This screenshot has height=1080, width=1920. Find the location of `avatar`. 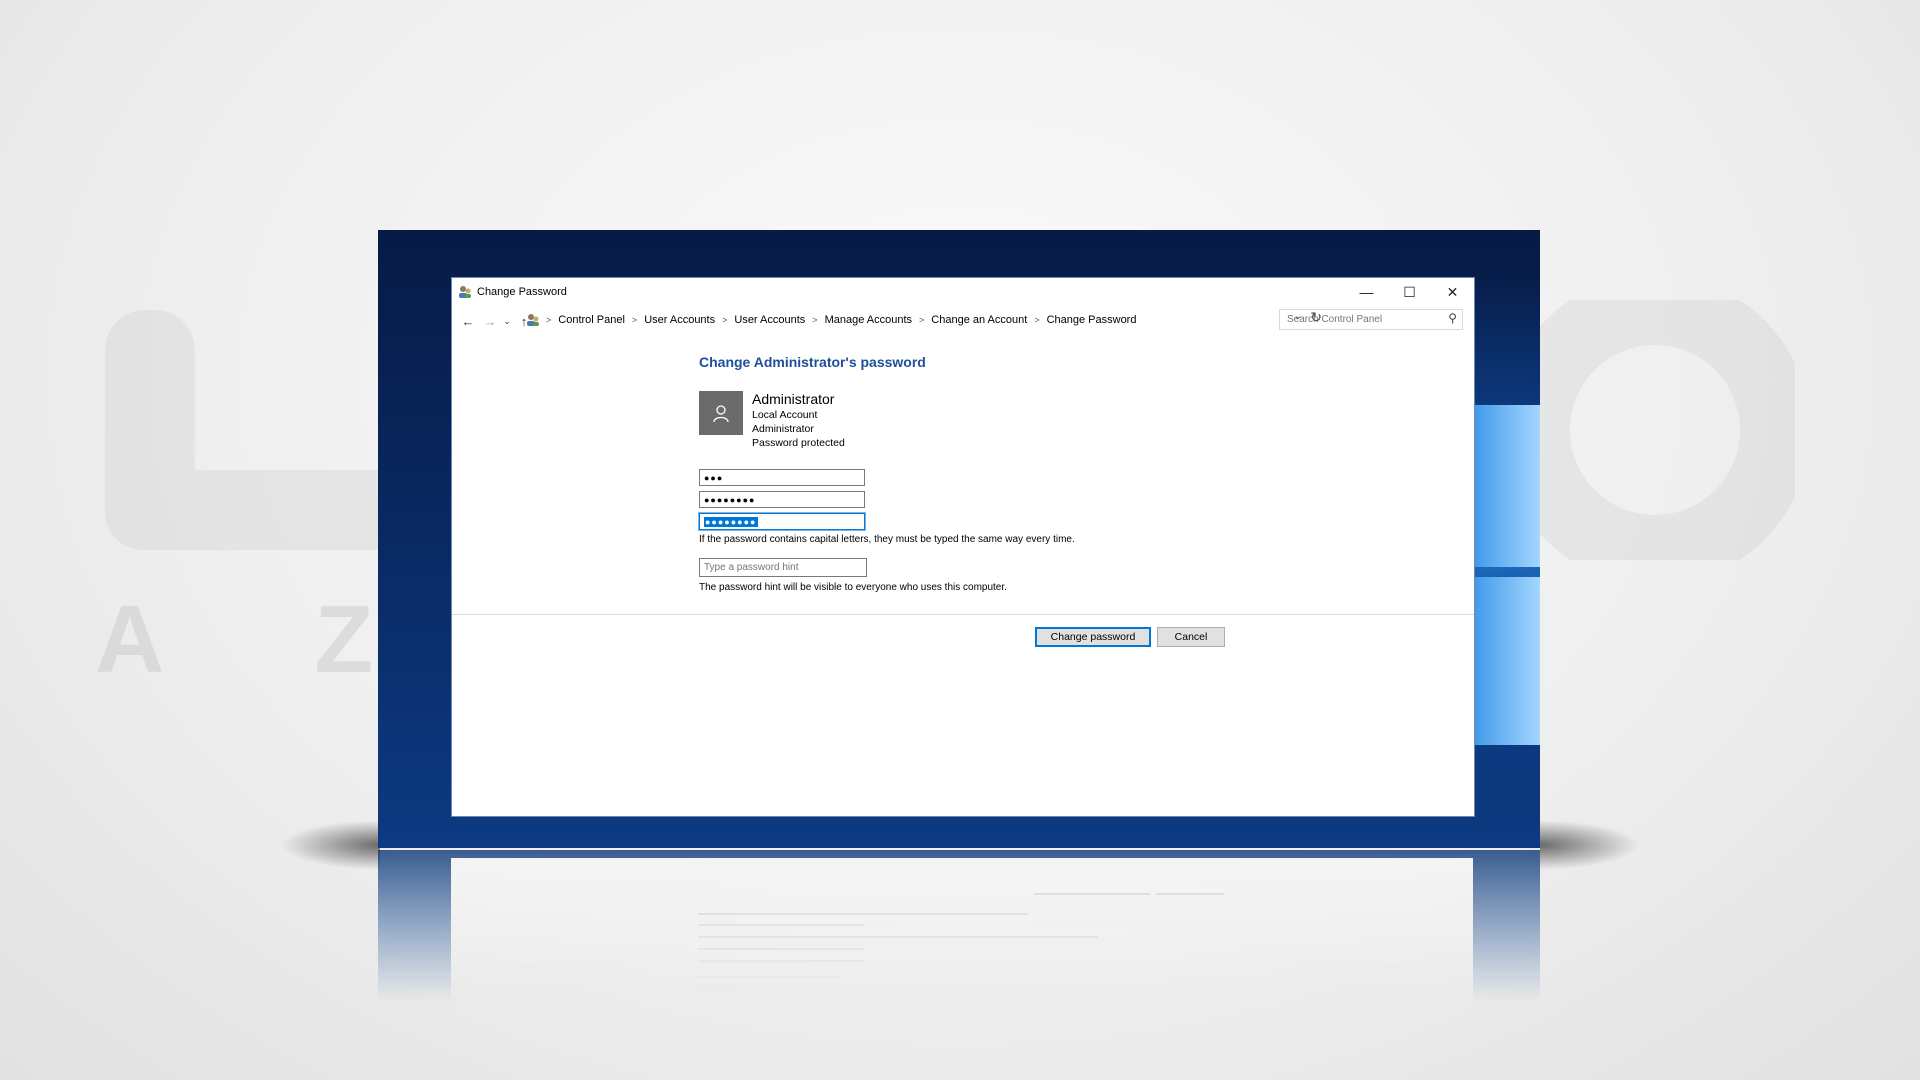

avatar is located at coordinates (721, 413).